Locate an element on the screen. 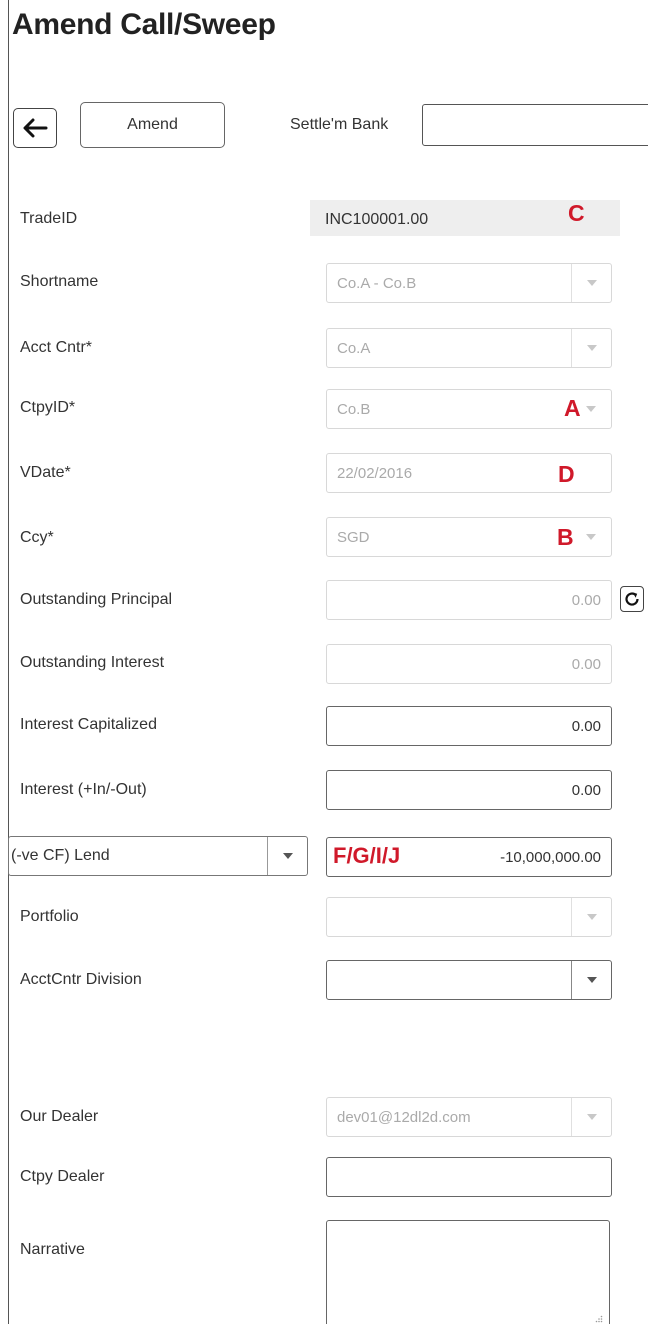 Image resolution: width=648 pixels, height=1324 pixels. shortname-value: Co.A - Co.B is located at coordinates (377, 283).